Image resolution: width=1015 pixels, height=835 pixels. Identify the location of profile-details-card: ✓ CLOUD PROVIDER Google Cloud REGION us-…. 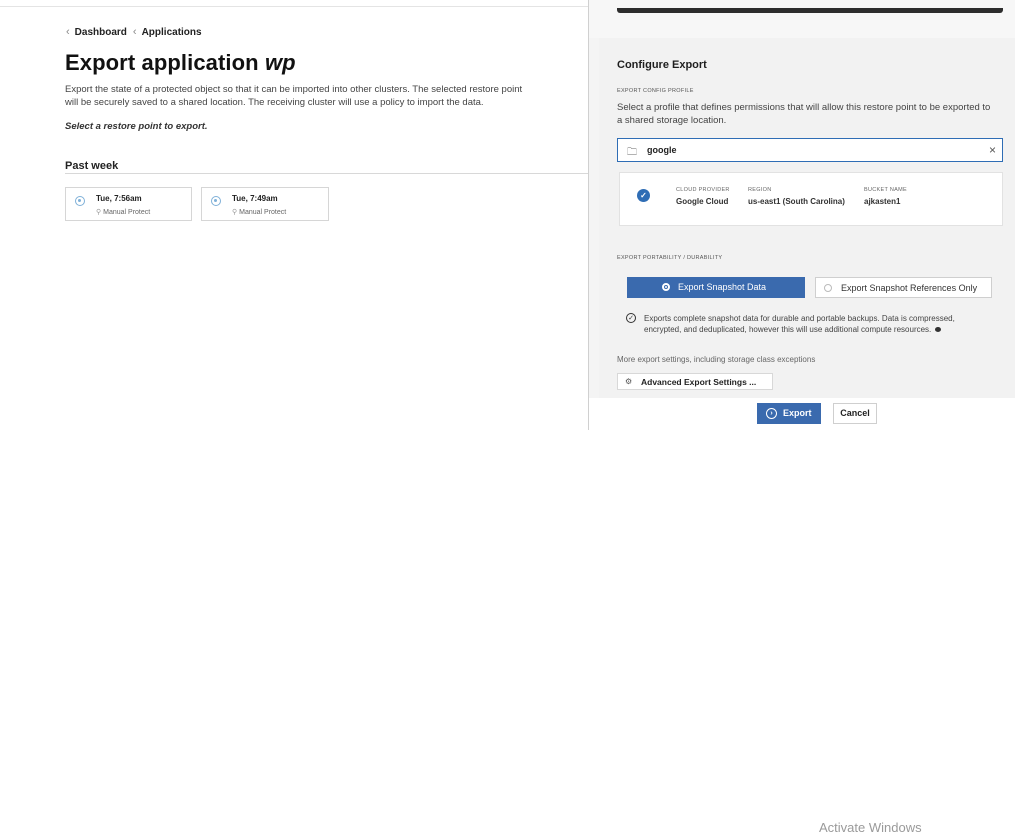
(811, 199).